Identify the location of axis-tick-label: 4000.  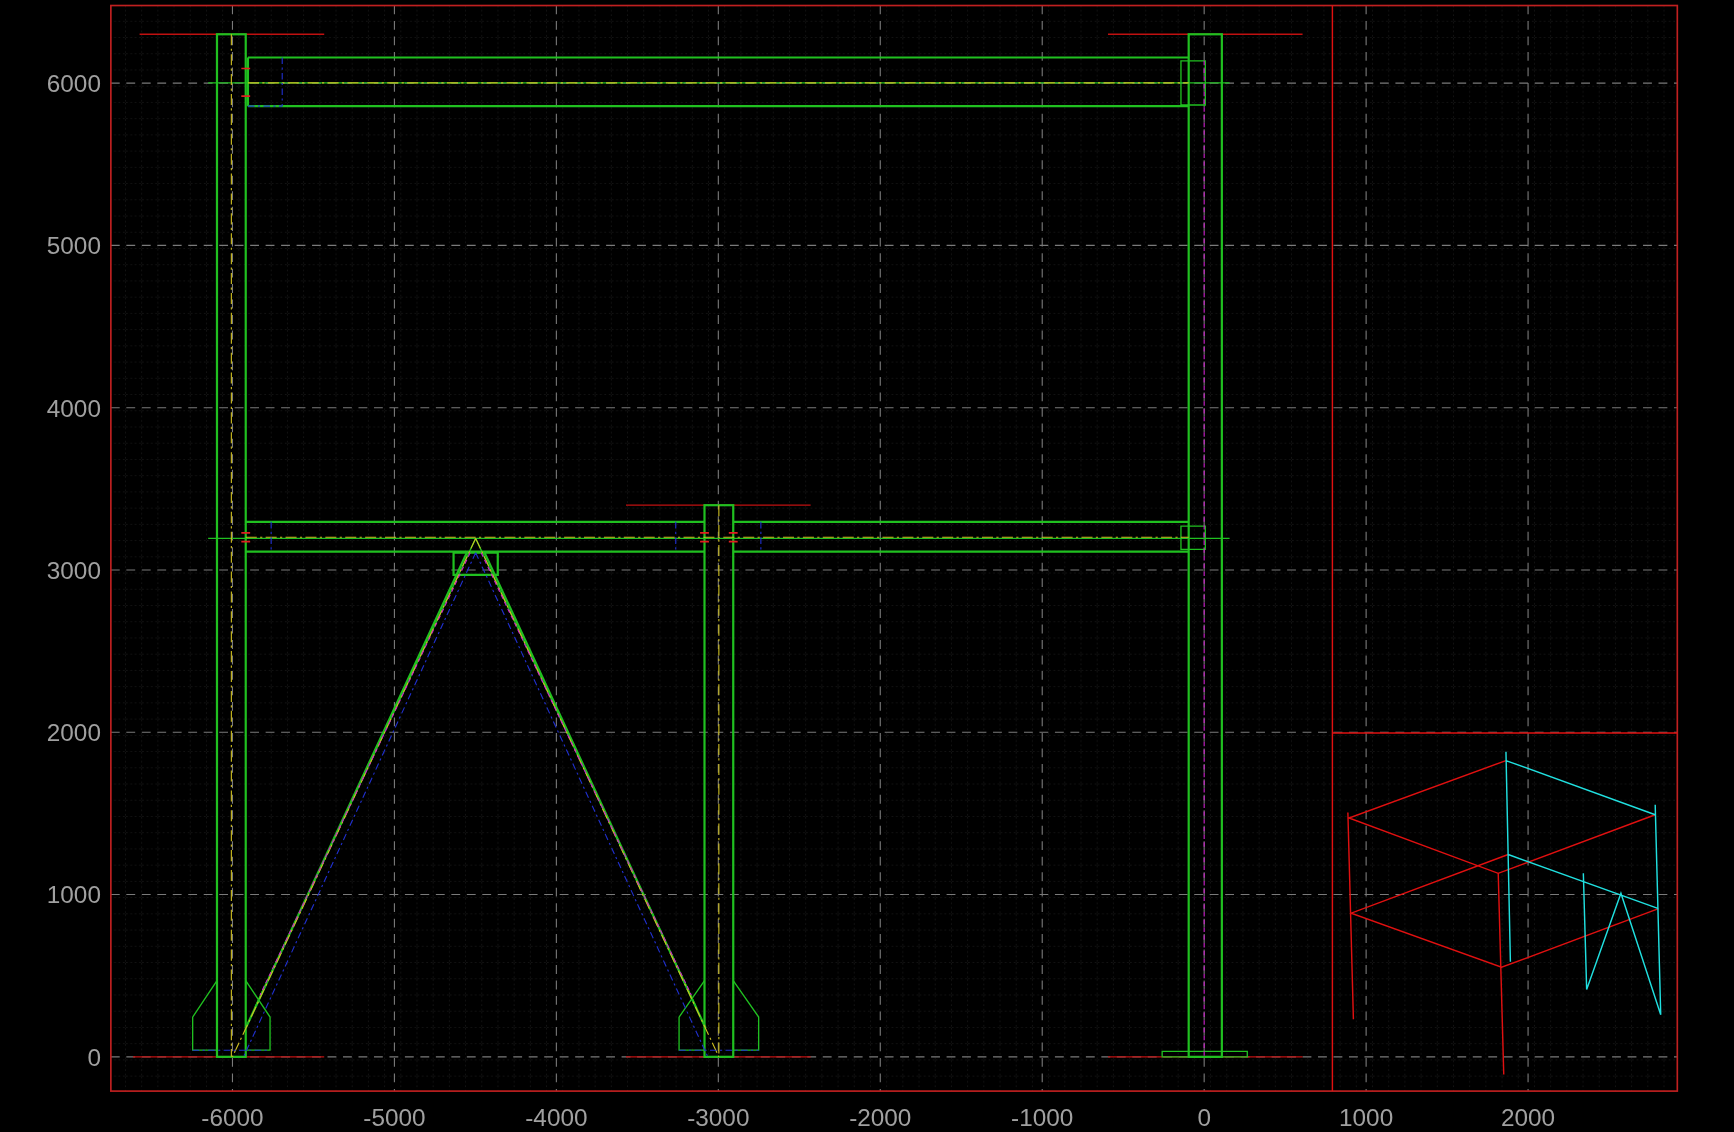
(73, 408).